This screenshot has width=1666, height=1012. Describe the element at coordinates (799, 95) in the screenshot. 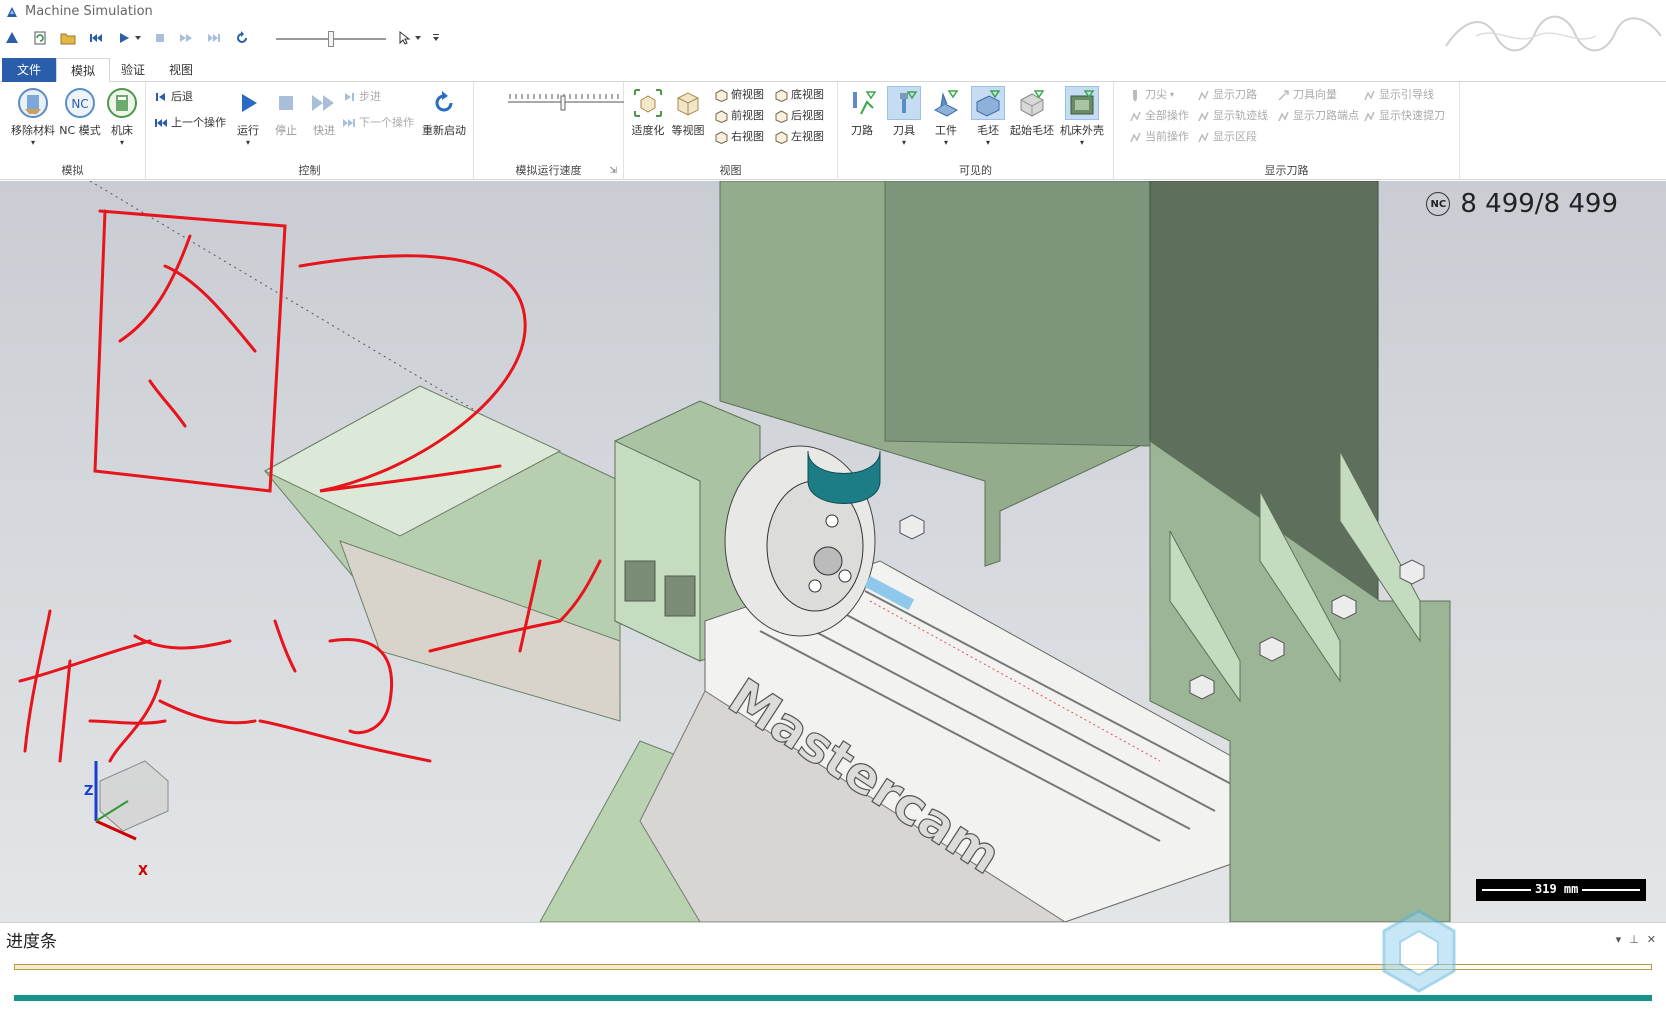

I see `bottom-view-button: 底视图` at that location.